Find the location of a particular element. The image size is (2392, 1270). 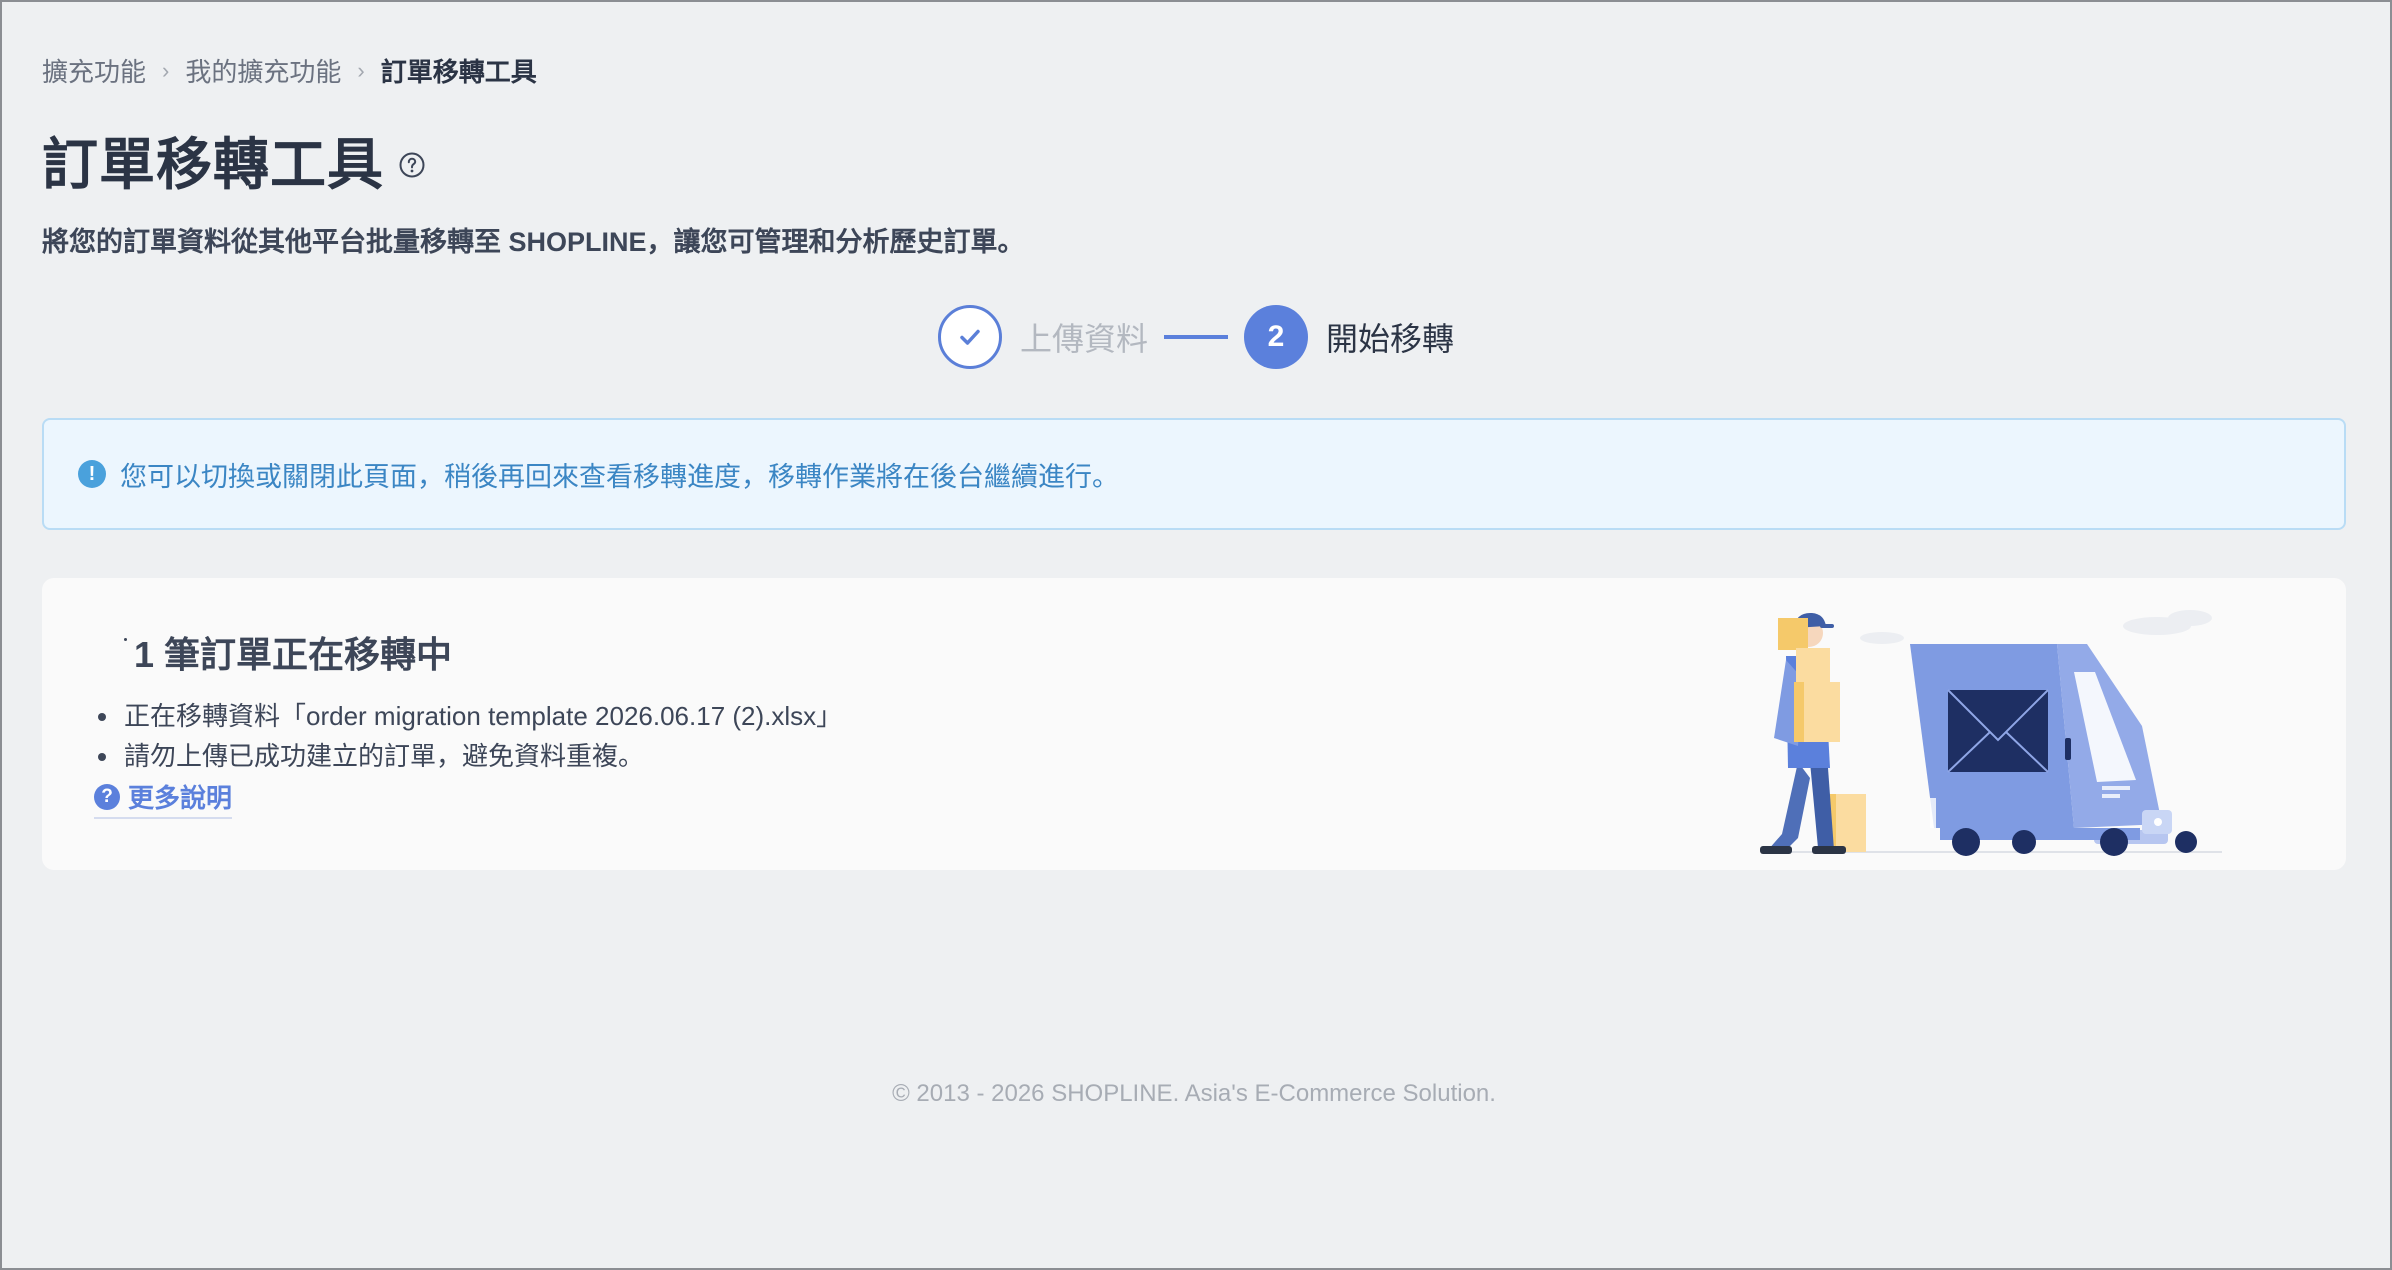

step-2-label: 開始移轉 is located at coordinates (1390, 339).